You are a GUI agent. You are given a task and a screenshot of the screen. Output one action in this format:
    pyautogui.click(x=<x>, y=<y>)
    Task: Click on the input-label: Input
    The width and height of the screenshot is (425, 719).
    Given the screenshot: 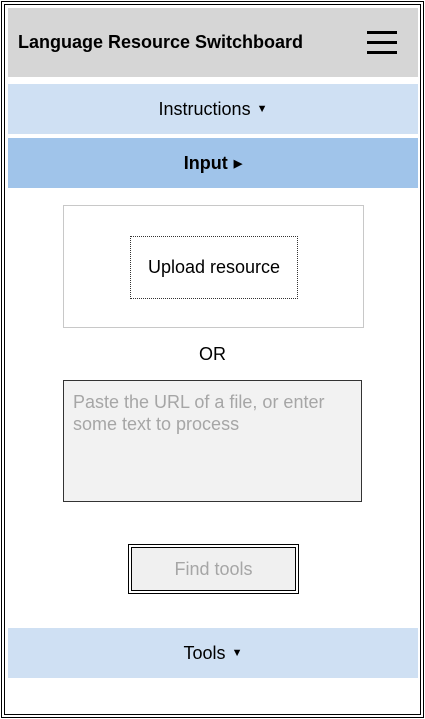 What is the action you would take?
    pyautogui.click(x=205, y=162)
    